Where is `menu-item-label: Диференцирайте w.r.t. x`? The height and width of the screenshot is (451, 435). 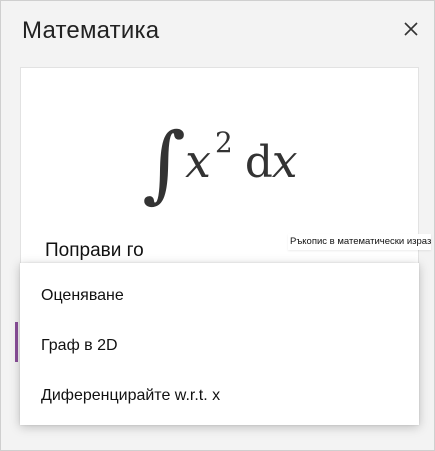
menu-item-label: Диференцирайте w.r.t. x is located at coordinates (131, 395).